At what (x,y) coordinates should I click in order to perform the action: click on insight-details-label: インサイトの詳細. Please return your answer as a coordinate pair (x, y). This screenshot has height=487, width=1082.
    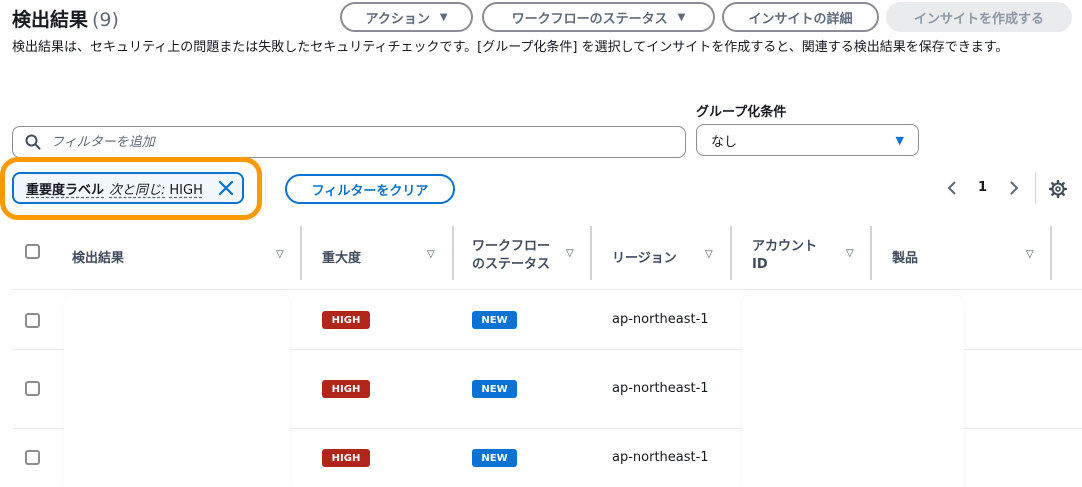
    Looking at the image, I should click on (800, 19).